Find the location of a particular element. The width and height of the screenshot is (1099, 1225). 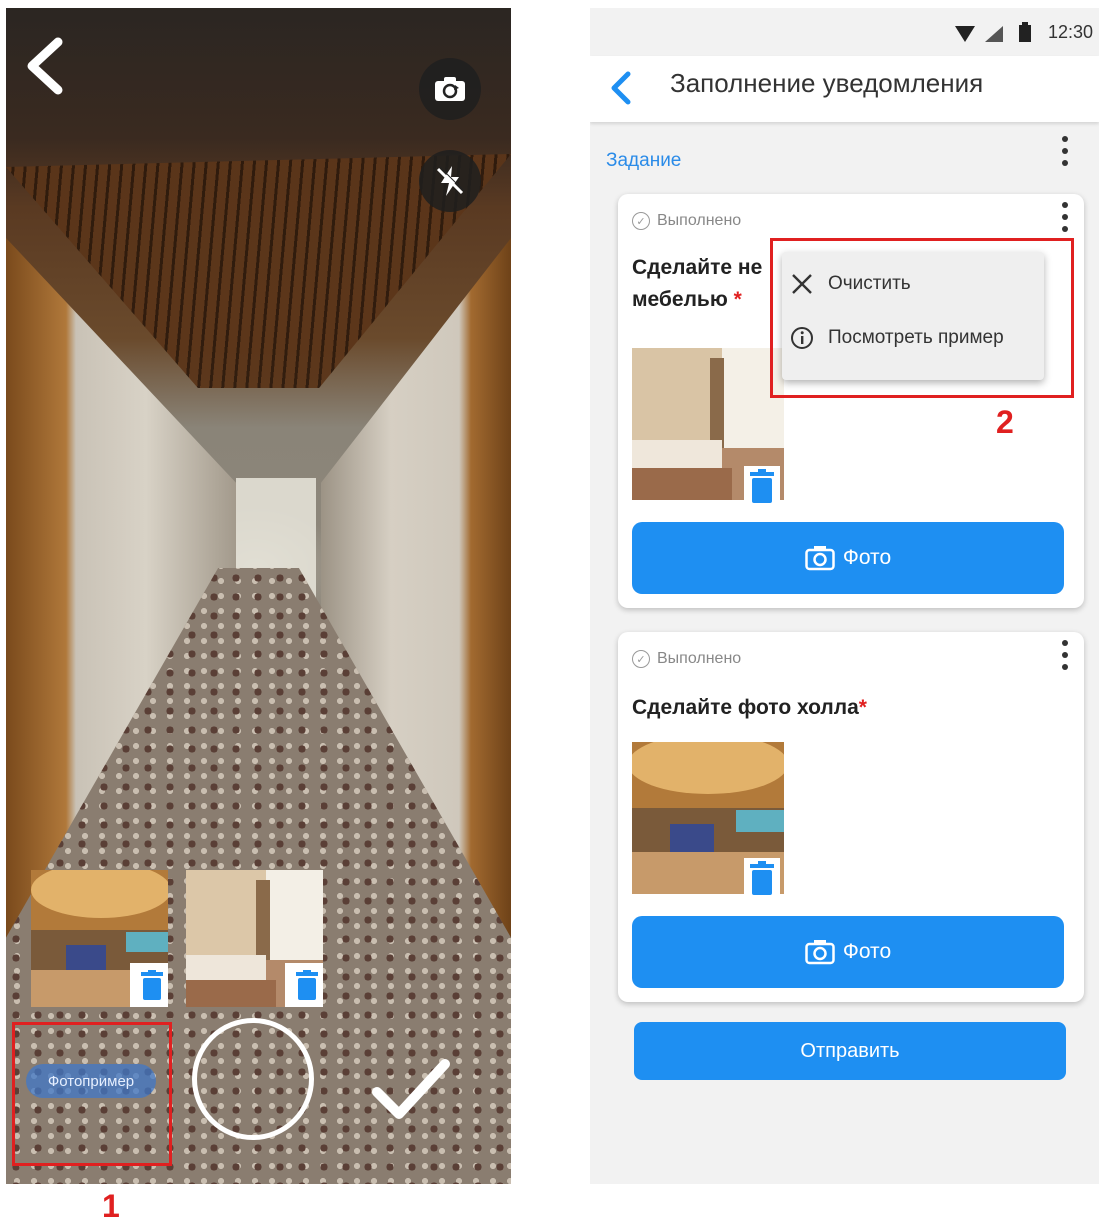

card-title-line2: мебелью is located at coordinates (680, 299).